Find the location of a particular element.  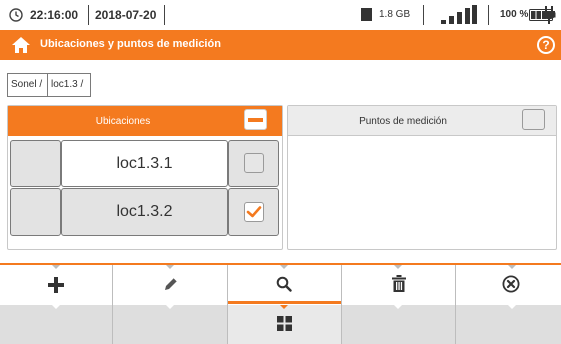

breadcrumb-current: loc1.3 / is located at coordinates (69, 85).